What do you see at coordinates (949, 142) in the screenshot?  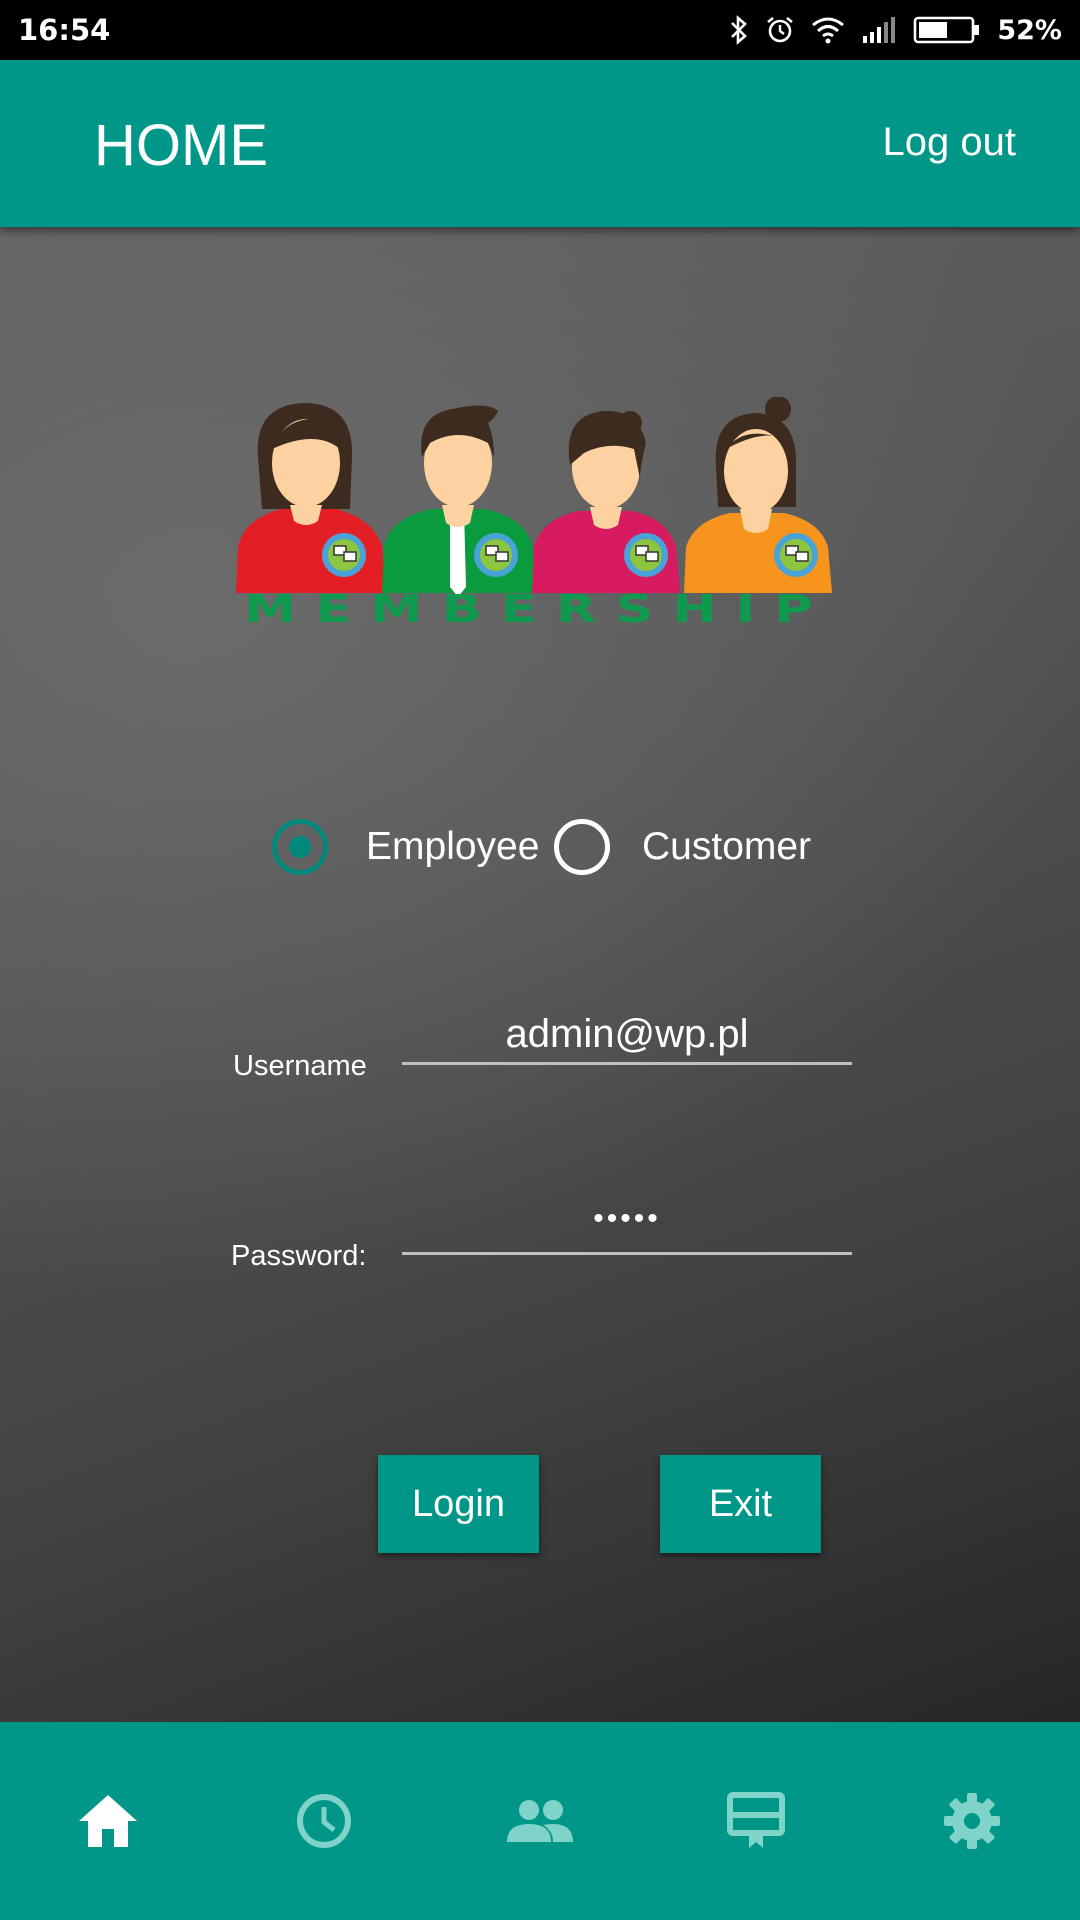 I see `logout-button: Log out` at bounding box center [949, 142].